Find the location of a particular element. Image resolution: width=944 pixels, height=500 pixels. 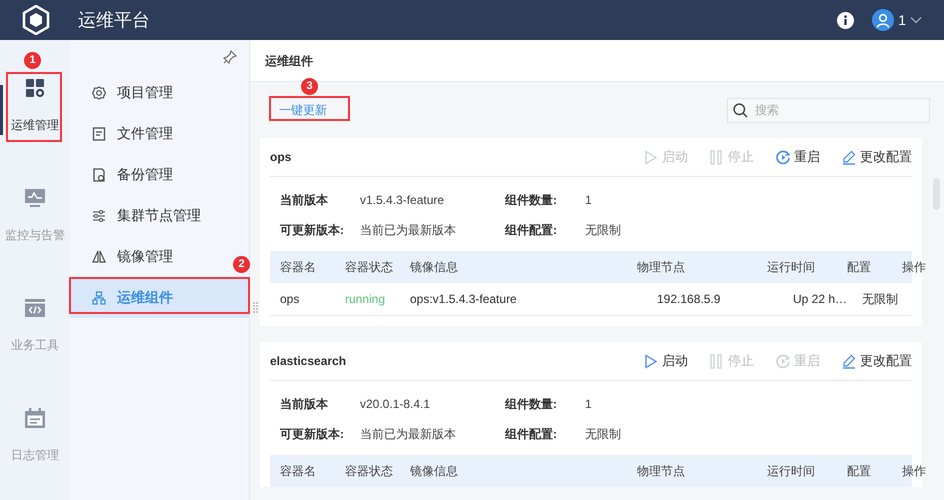

submenu-item: 项目管理 is located at coordinates (124, 92).